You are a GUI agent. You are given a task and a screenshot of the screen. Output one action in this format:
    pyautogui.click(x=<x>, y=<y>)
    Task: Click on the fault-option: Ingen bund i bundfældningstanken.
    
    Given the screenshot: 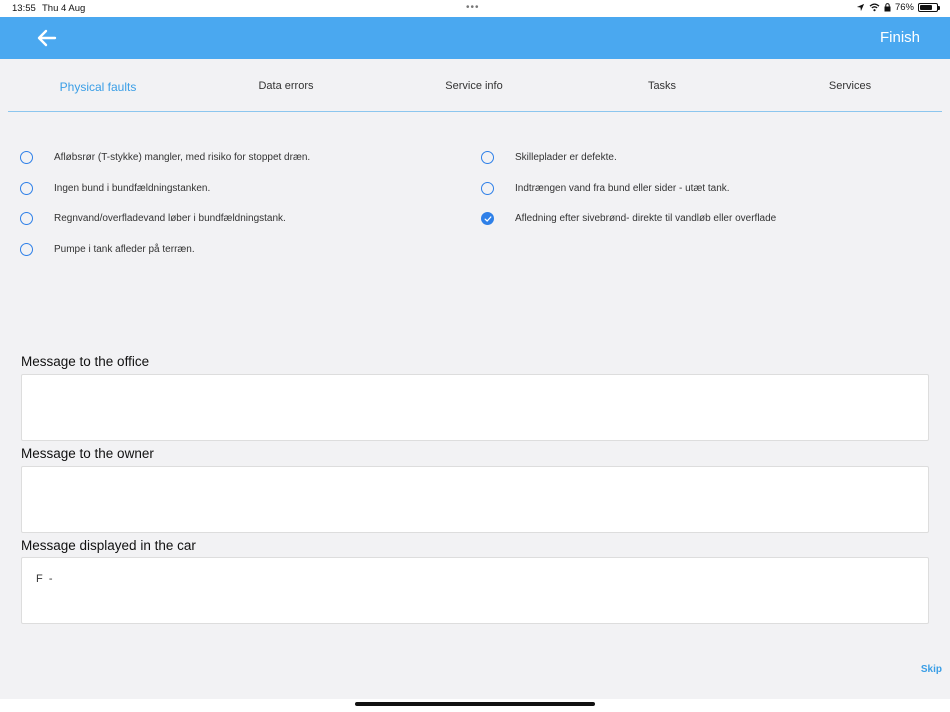 What is the action you would take?
    pyautogui.click(x=115, y=188)
    